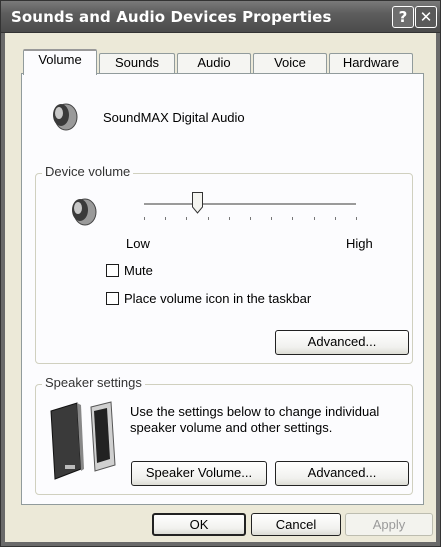 The width and height of the screenshot is (441, 547). I want to click on title-bar: Sounds and Audio Devices Properties ? ✕, so click(220, 17).